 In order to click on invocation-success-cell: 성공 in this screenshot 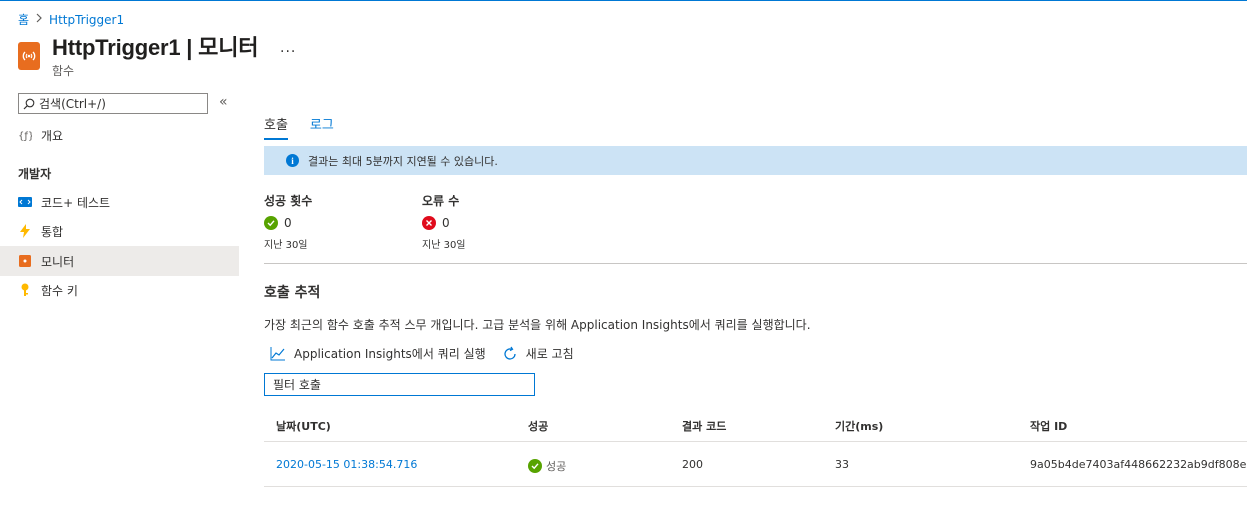, I will do `click(547, 466)`.